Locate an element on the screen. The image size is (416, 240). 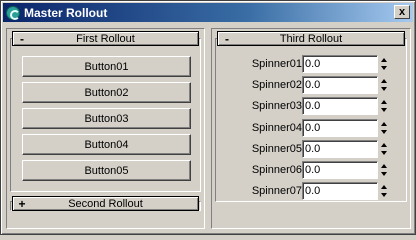
title-bar: Master Rollout x is located at coordinates (208, 12).